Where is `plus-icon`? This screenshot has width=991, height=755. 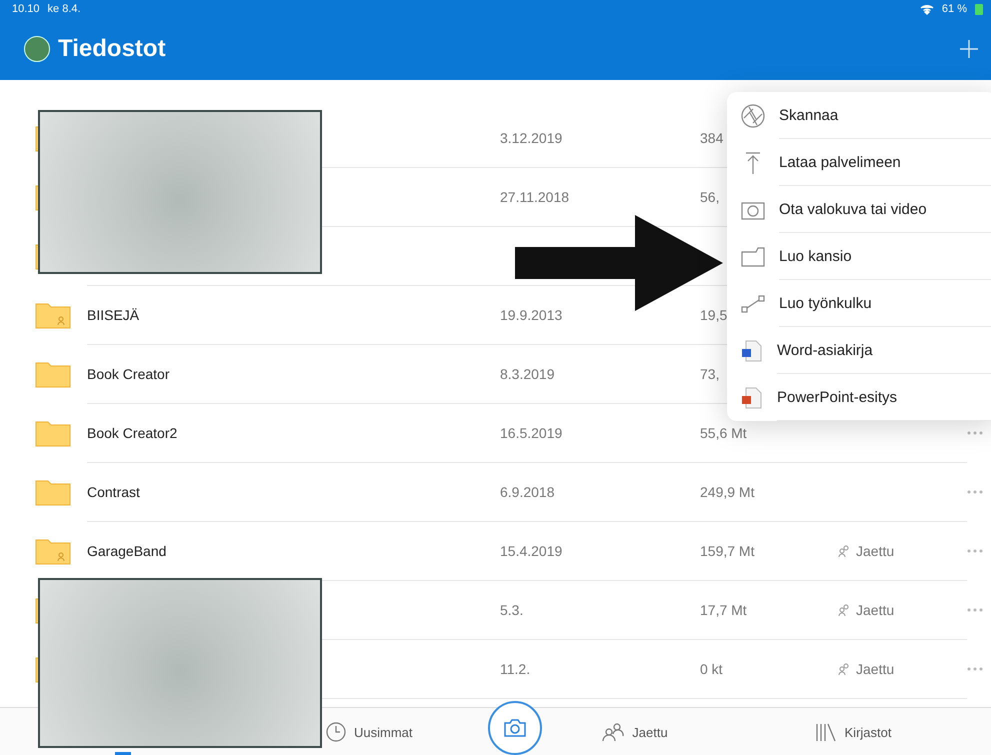 plus-icon is located at coordinates (969, 49).